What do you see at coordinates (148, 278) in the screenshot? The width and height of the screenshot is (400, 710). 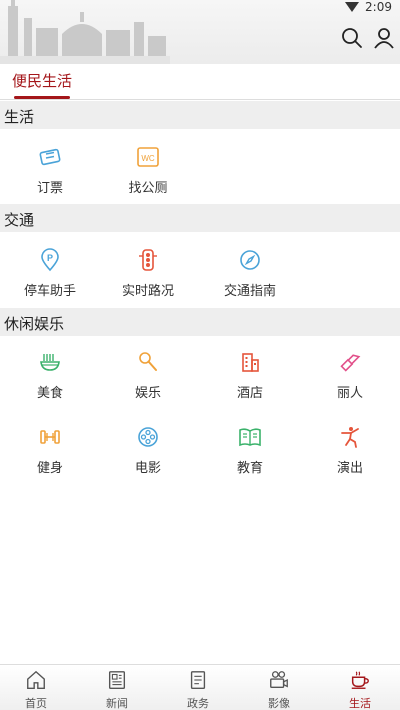 I see `service-item-live-traffic: 实时路况` at bounding box center [148, 278].